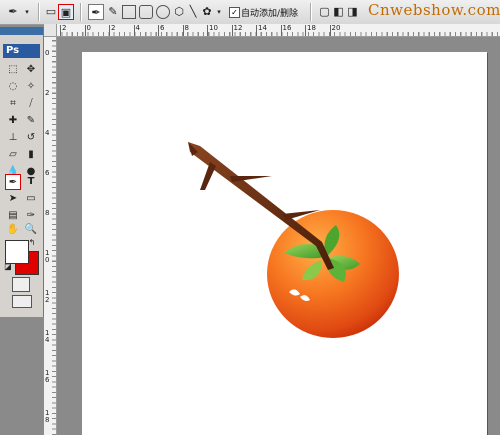  What do you see at coordinates (31, 230) in the screenshot?
I see `zoom-icon: 🔍` at bounding box center [31, 230].